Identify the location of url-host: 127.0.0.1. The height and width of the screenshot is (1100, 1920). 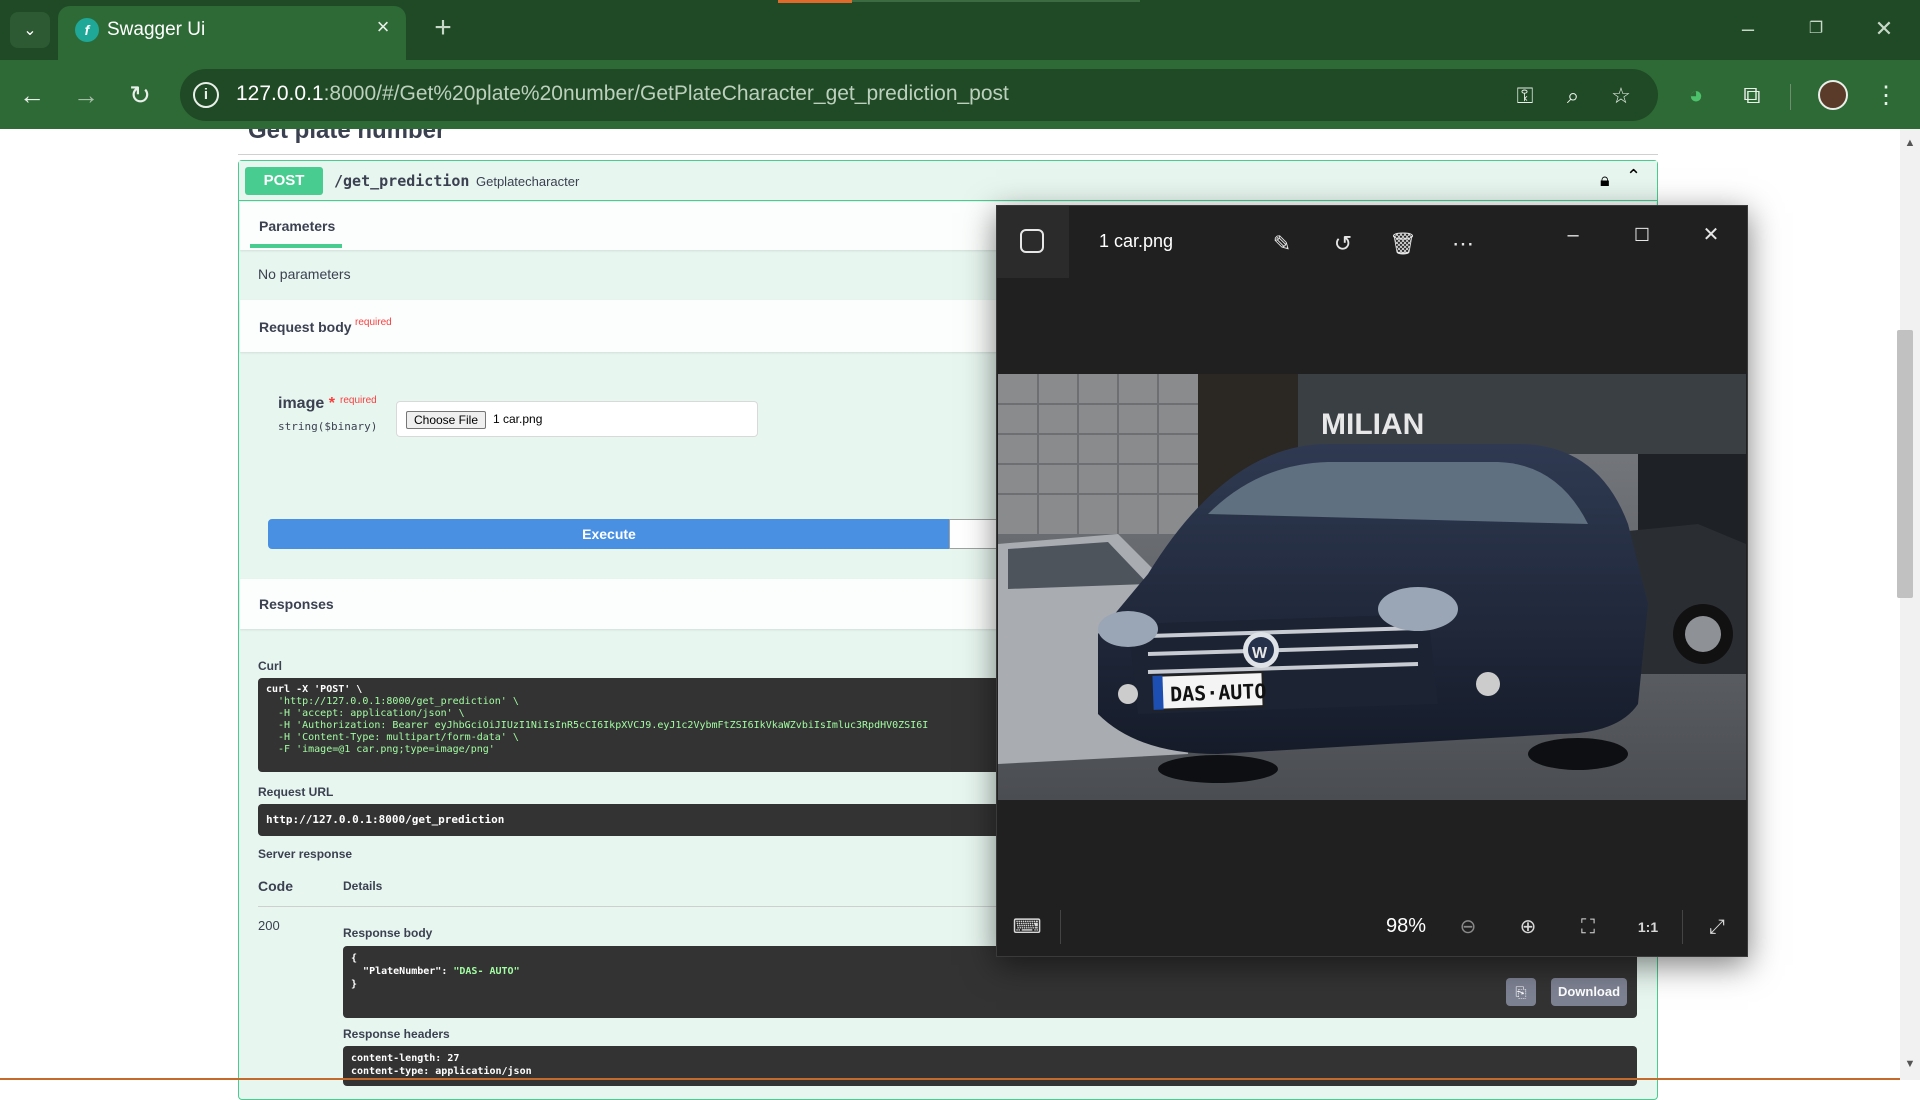
(280, 93).